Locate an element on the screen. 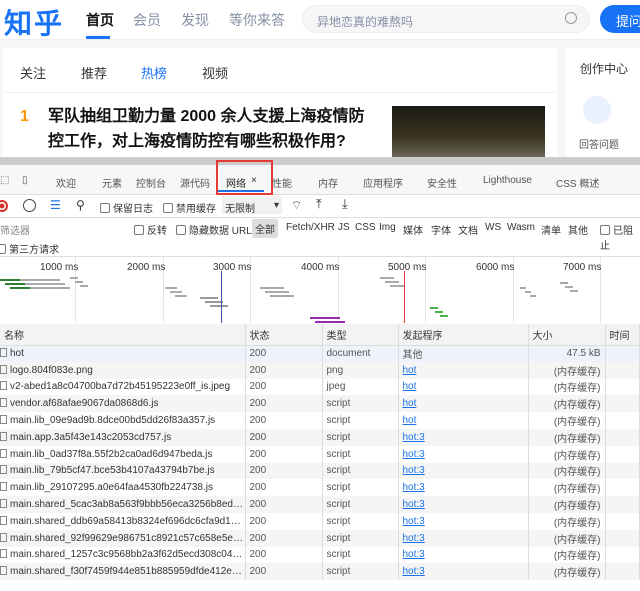 The image size is (640, 591). tab-lighthouse: Lighthouse is located at coordinates (507, 180).